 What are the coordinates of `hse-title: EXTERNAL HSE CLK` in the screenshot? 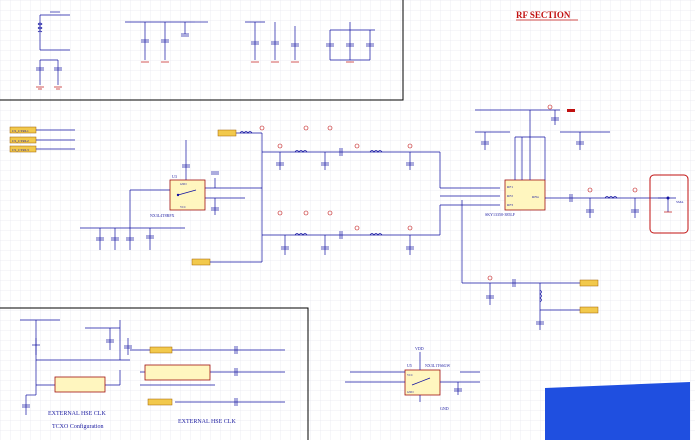 It's located at (77, 414).